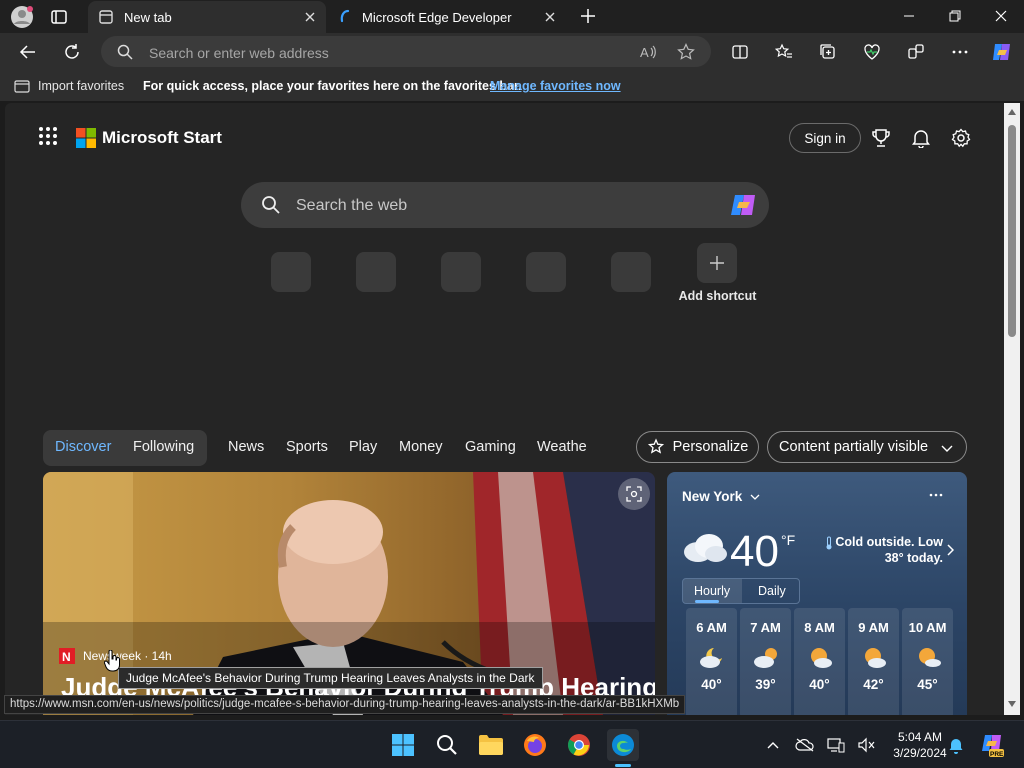  Describe the element at coordinates (825, 138) in the screenshot. I see `sign-in-button: Sign in` at that location.